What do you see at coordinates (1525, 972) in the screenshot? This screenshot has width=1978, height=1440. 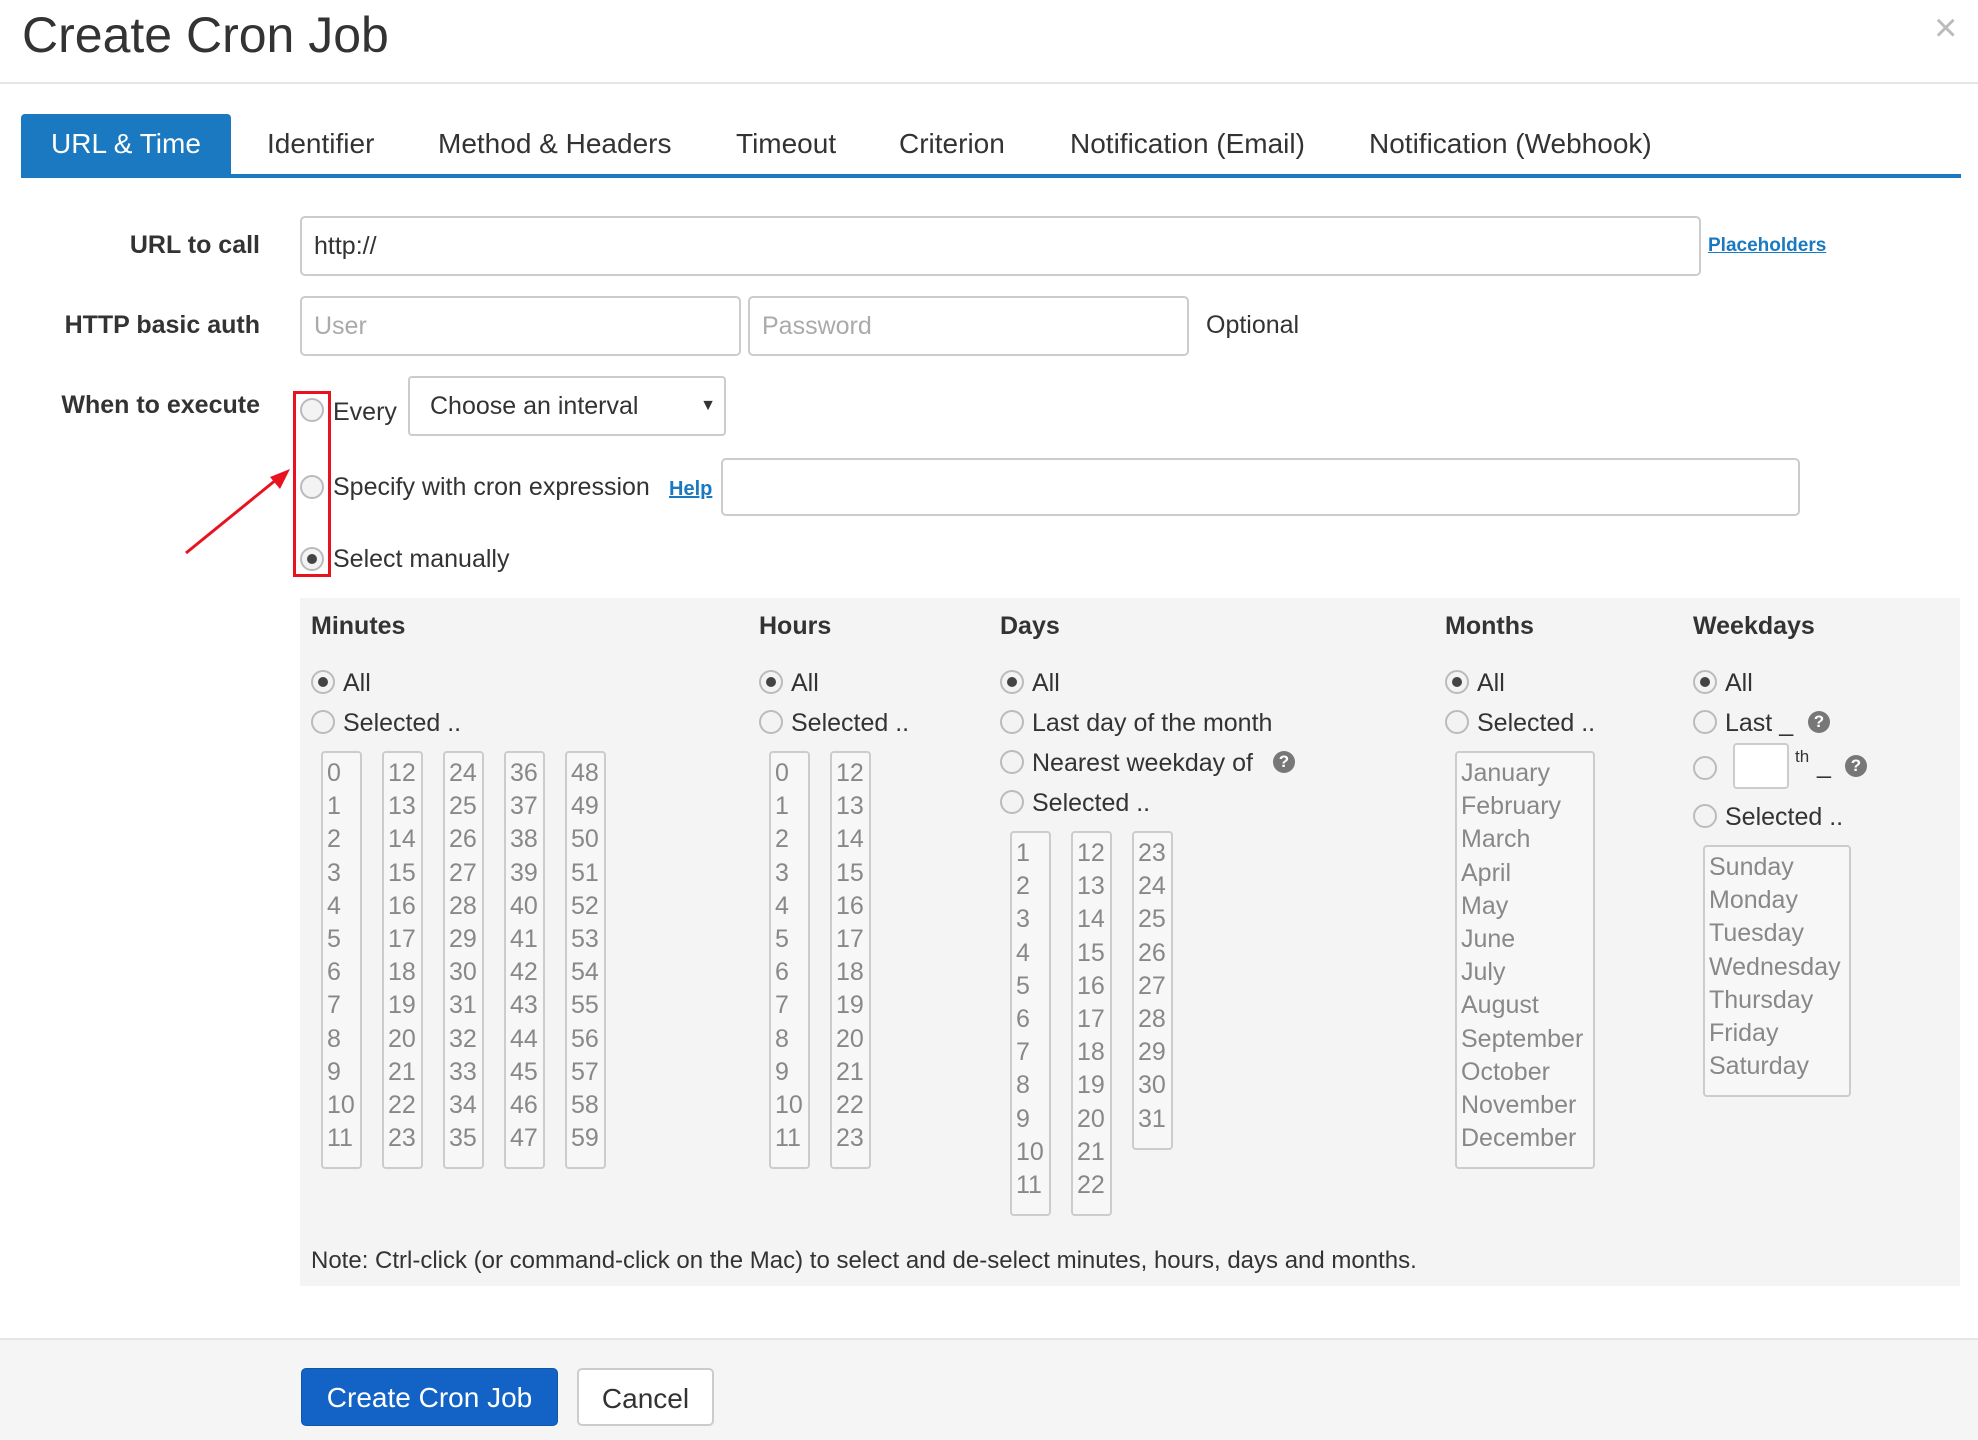 I see `list-option: July` at bounding box center [1525, 972].